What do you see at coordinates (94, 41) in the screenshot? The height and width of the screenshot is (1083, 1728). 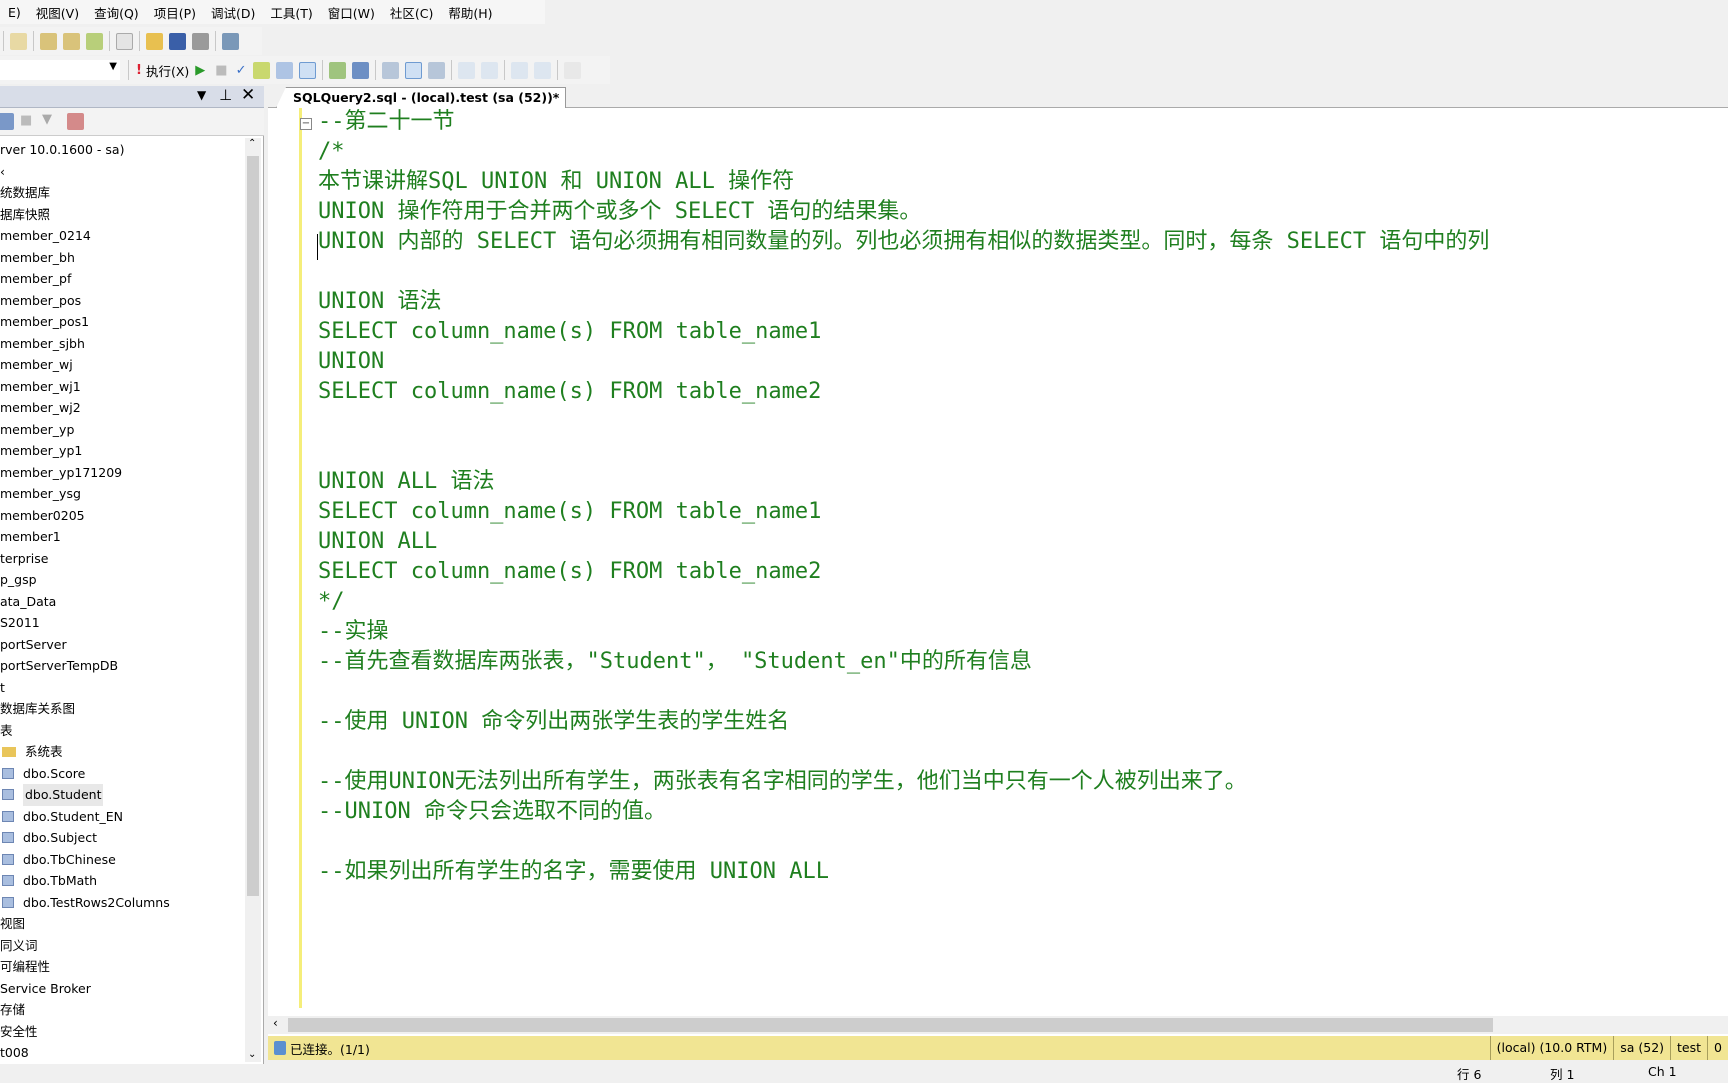 I see `dmx-query-icon` at bounding box center [94, 41].